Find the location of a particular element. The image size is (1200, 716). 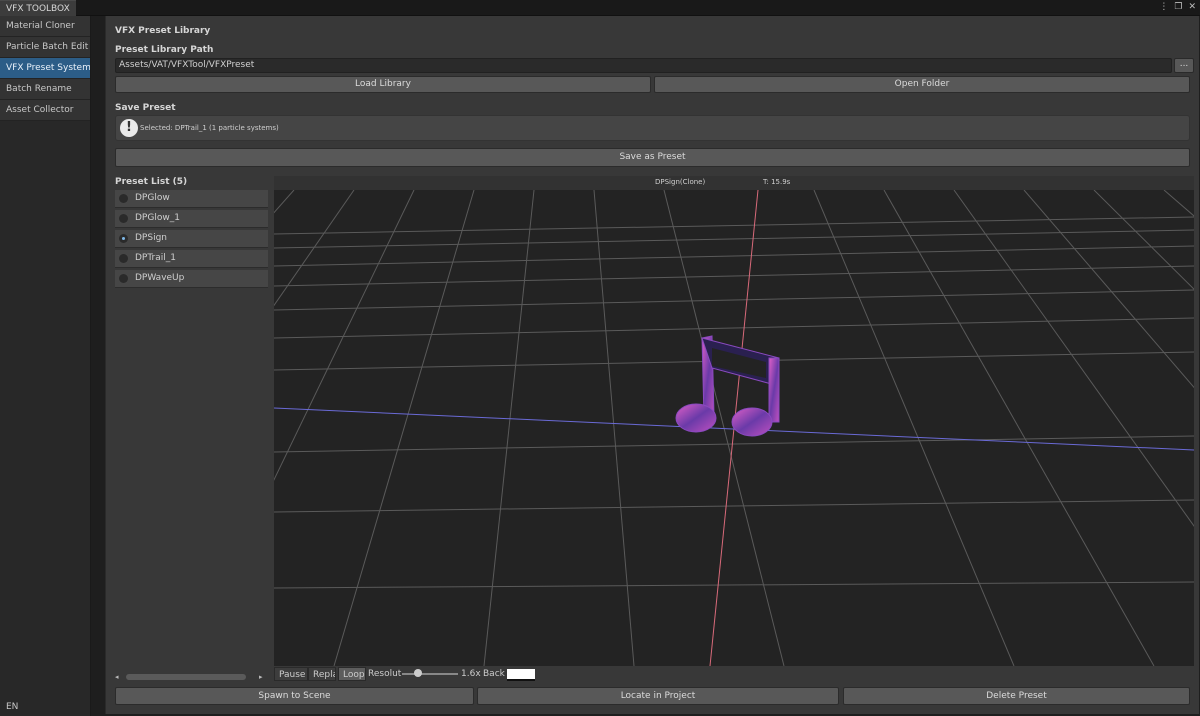

sidebar-item-material-cloner: Material Cloner is located at coordinates (45, 26).